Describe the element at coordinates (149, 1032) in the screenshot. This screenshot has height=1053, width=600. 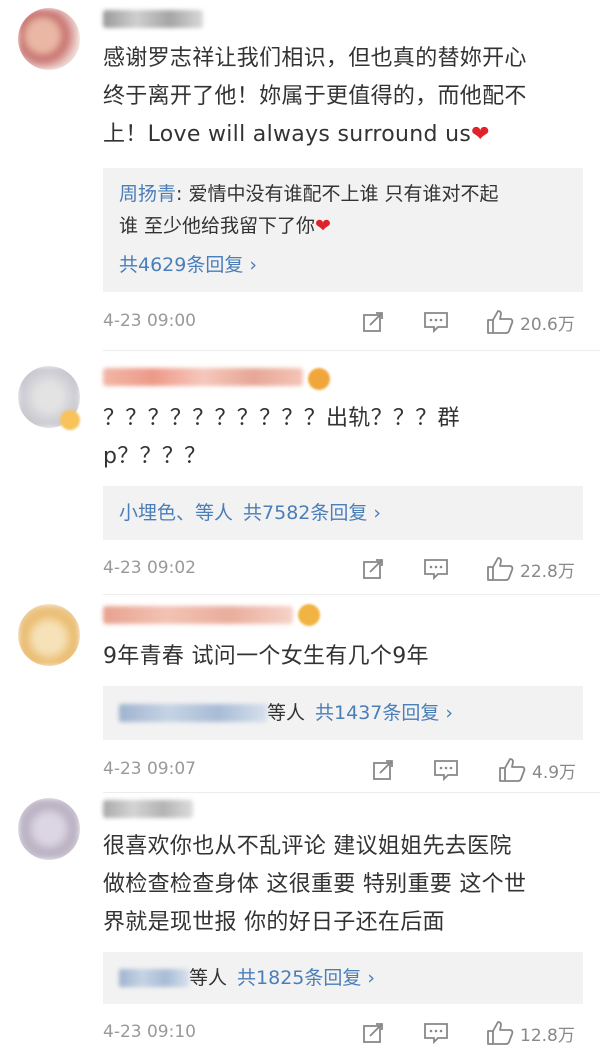
I see `comment-time: 4-23 09:10` at that location.